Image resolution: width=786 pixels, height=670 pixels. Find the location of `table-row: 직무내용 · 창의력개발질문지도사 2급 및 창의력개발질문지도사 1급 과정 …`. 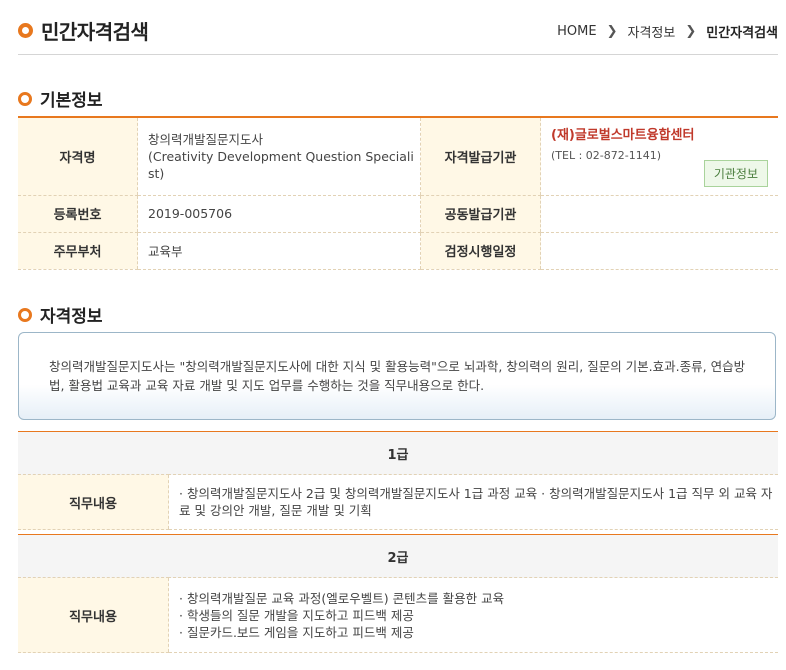

table-row: 직무내용 · 창의력개발질문지도사 2급 및 창의력개발질문지도사 1급 과정 … is located at coordinates (398, 502).